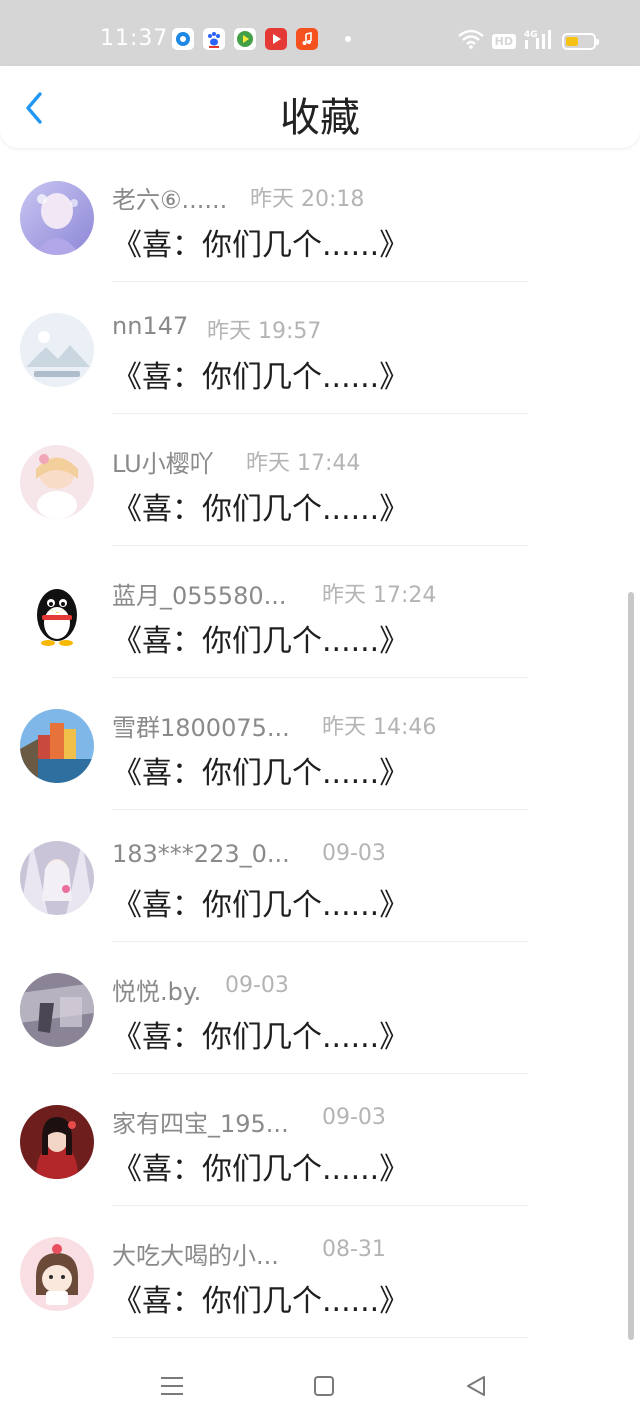 The height and width of the screenshot is (1422, 640). What do you see at coordinates (320, 480) in the screenshot?
I see `list-item: LU小樱吖 昨天 17:44 《喜：你们几个......》` at bounding box center [320, 480].